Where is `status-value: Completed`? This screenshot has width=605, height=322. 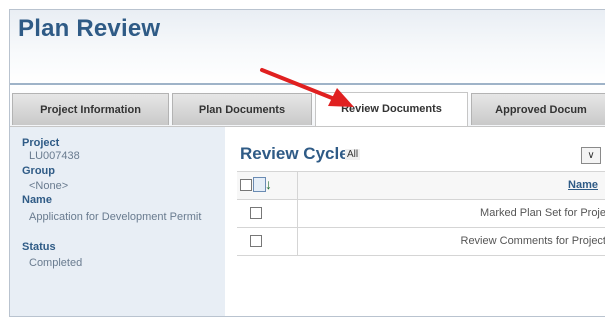 status-value: Completed is located at coordinates (56, 263).